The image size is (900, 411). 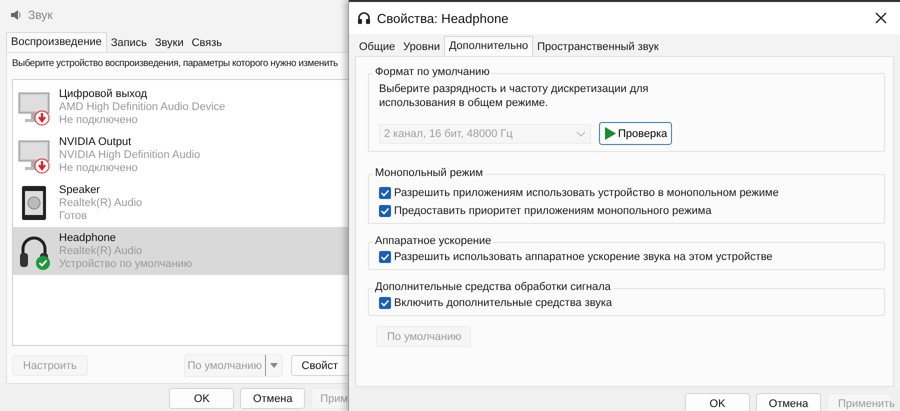 What do you see at coordinates (129, 155) in the screenshot?
I see `device-driver: NVIDIA High Definition Audio` at bounding box center [129, 155].